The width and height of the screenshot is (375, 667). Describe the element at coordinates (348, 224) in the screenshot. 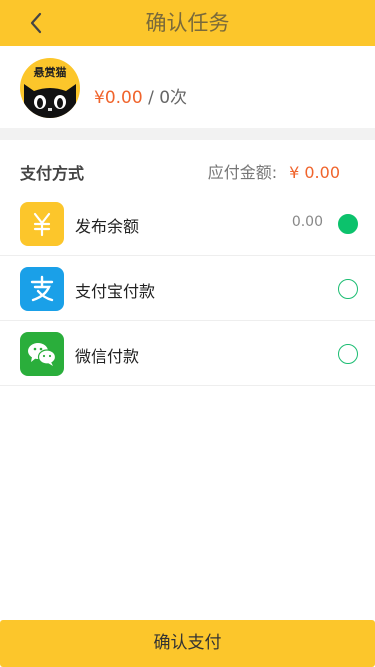

I see `radio-balance` at that location.